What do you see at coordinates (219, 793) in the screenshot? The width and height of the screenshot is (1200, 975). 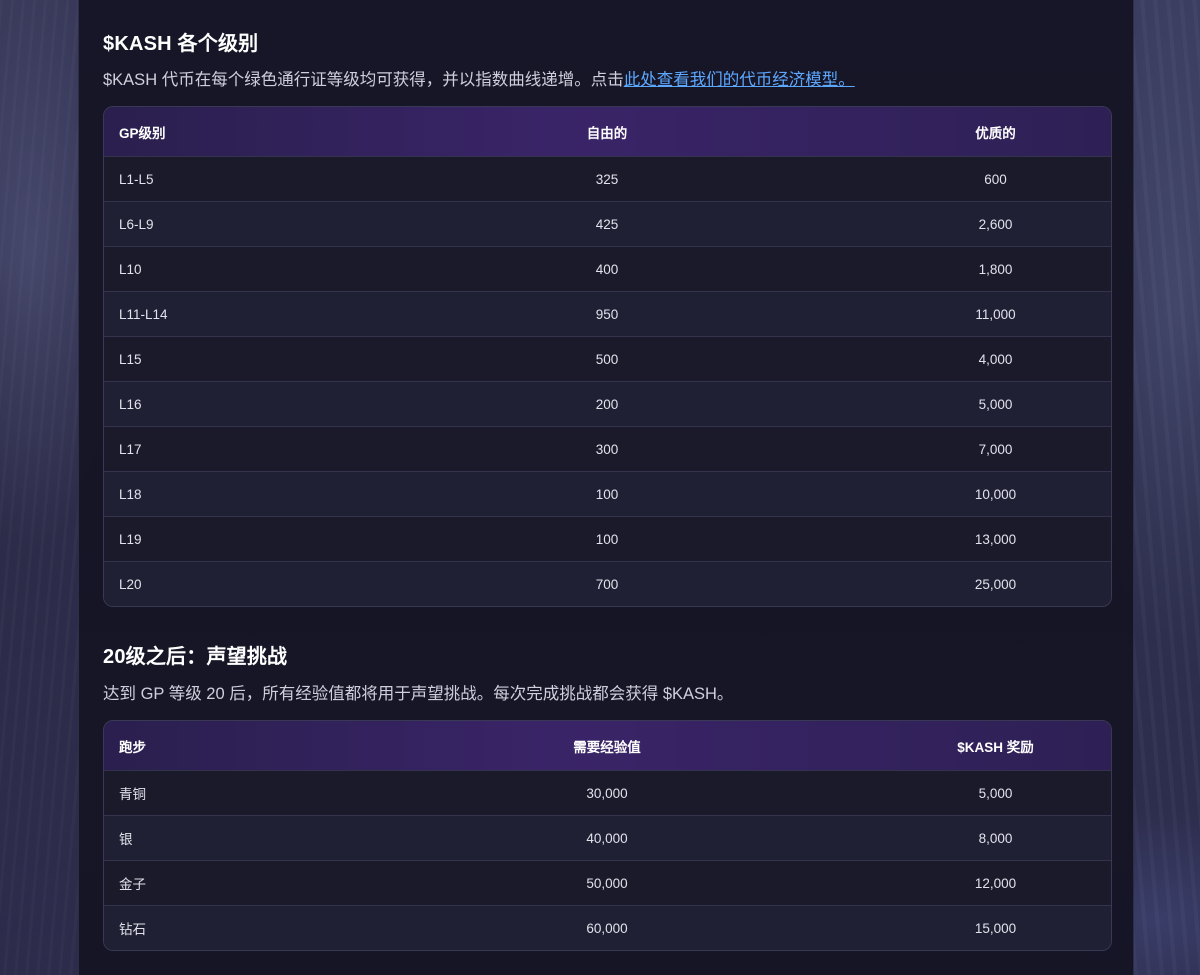 I see `row-label-cell: 青铜` at bounding box center [219, 793].